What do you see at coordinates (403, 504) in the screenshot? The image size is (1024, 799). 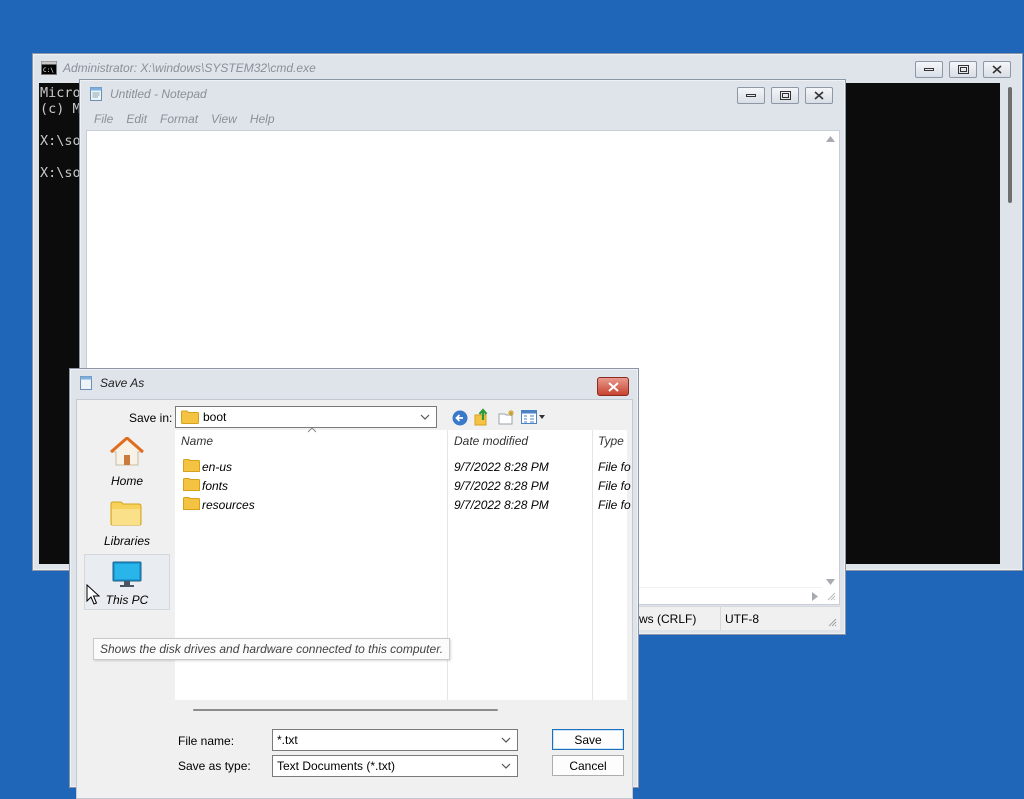 I see `file-row-resources: resources 9/7/2022 8:28 PM File fo` at bounding box center [403, 504].